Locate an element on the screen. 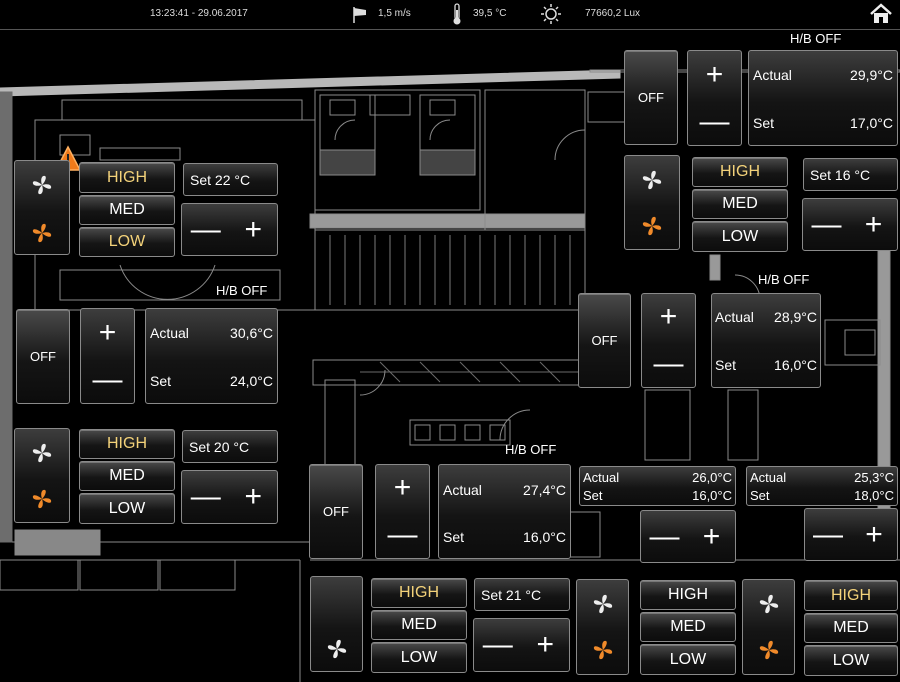 Image resolution: width=900 pixels, height=682 pixels. fan-1-adjust: — + is located at coordinates (229, 229).